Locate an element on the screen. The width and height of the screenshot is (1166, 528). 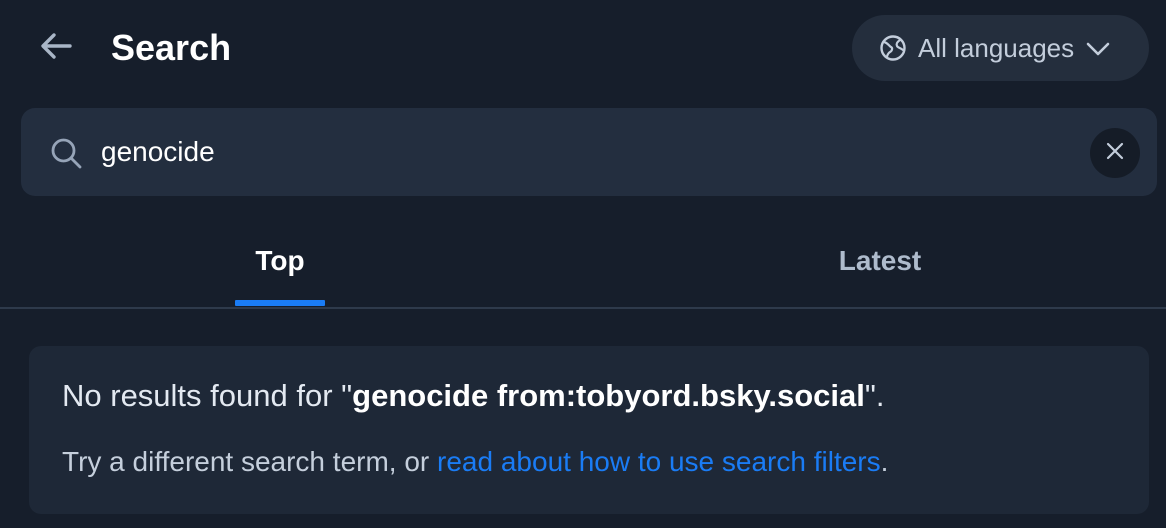
tab-top: Top is located at coordinates (280, 266).